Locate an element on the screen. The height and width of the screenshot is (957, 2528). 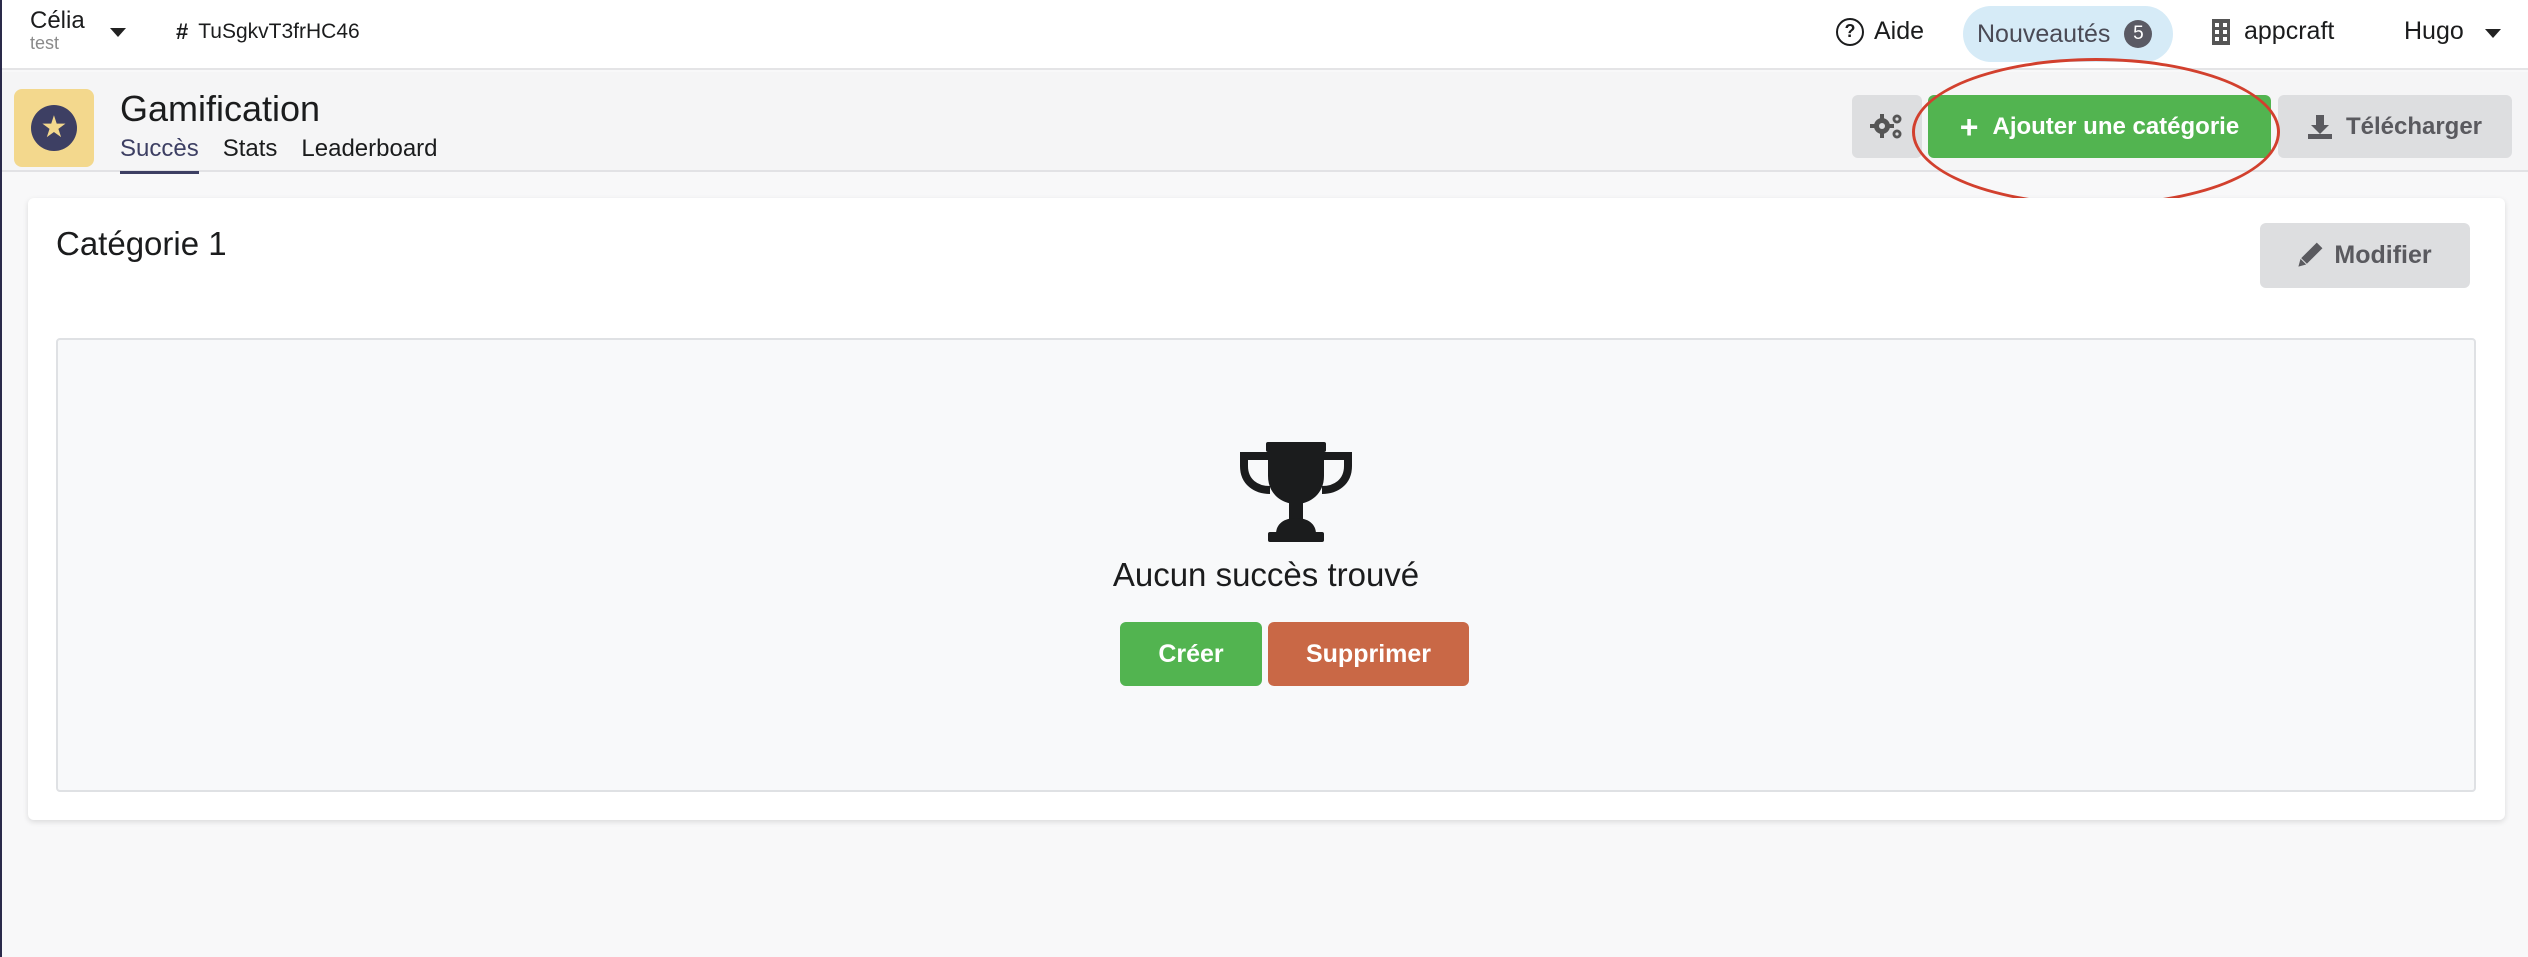
empty-state-text: Aucun succès trouvé is located at coordinates (1266, 574).